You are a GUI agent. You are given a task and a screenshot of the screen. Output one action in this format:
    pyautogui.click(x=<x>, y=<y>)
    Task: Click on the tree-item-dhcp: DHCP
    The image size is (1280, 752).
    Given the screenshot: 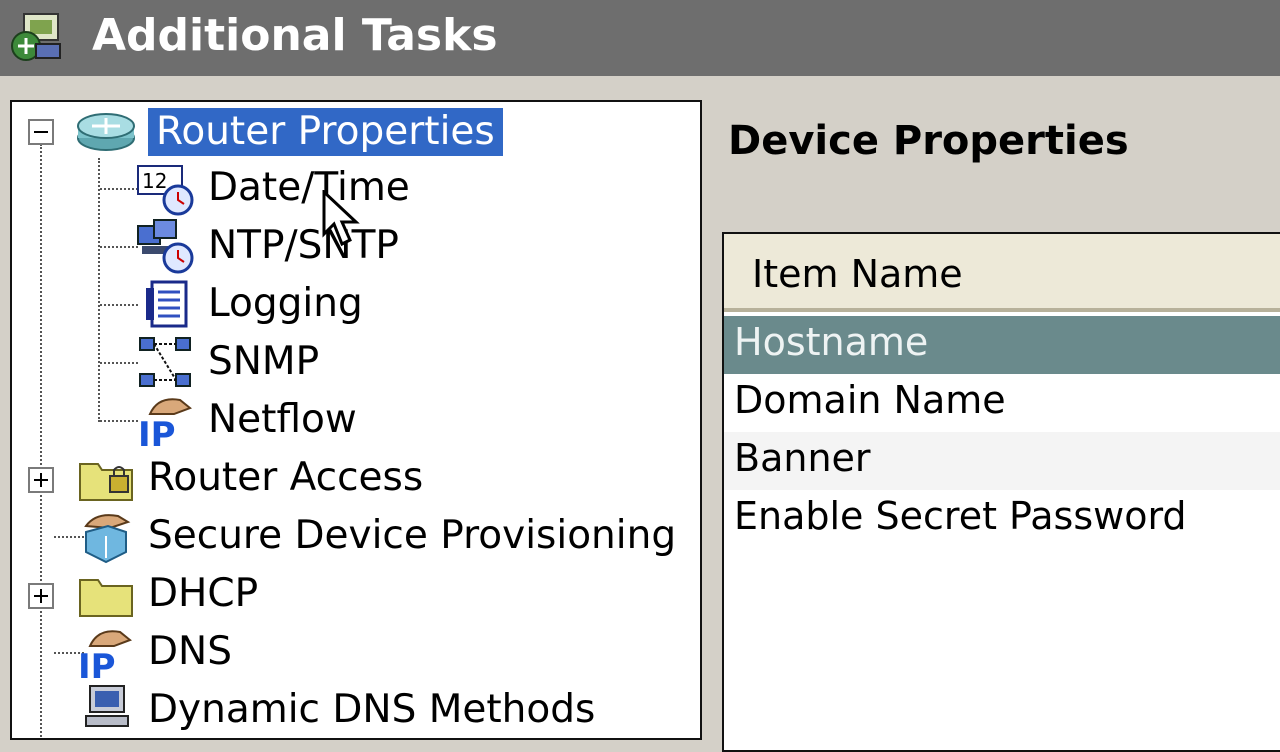 What is the action you would take?
    pyautogui.click(x=356, y=594)
    